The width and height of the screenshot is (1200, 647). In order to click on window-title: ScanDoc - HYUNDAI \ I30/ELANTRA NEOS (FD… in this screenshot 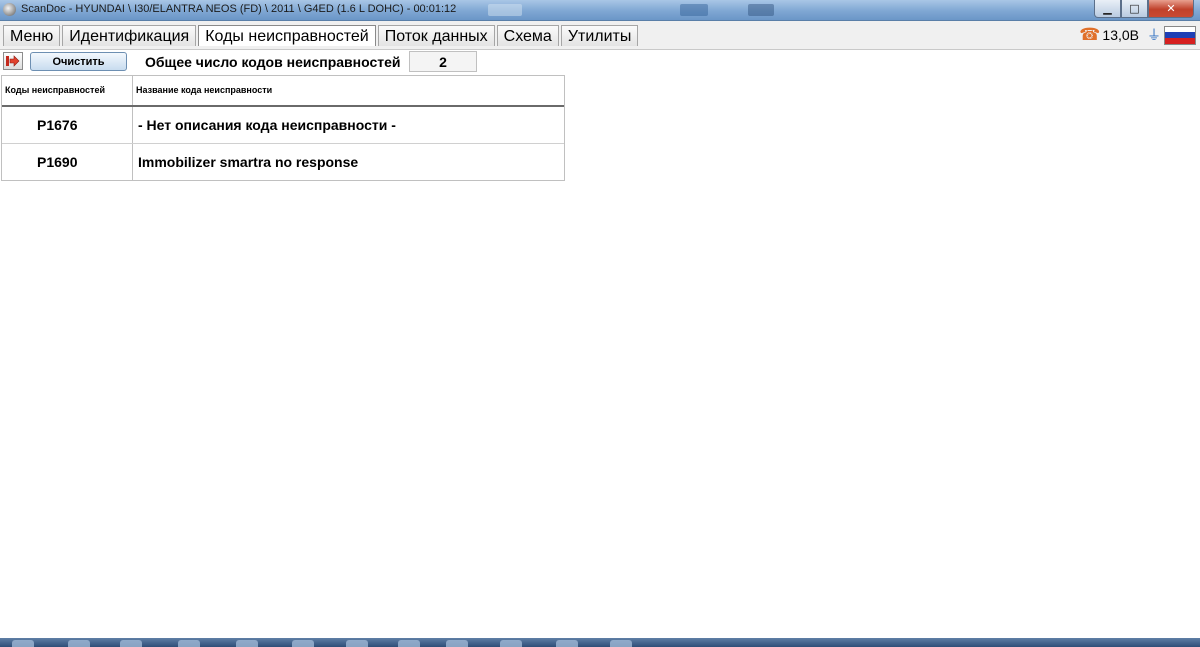, I will do `click(239, 9)`.